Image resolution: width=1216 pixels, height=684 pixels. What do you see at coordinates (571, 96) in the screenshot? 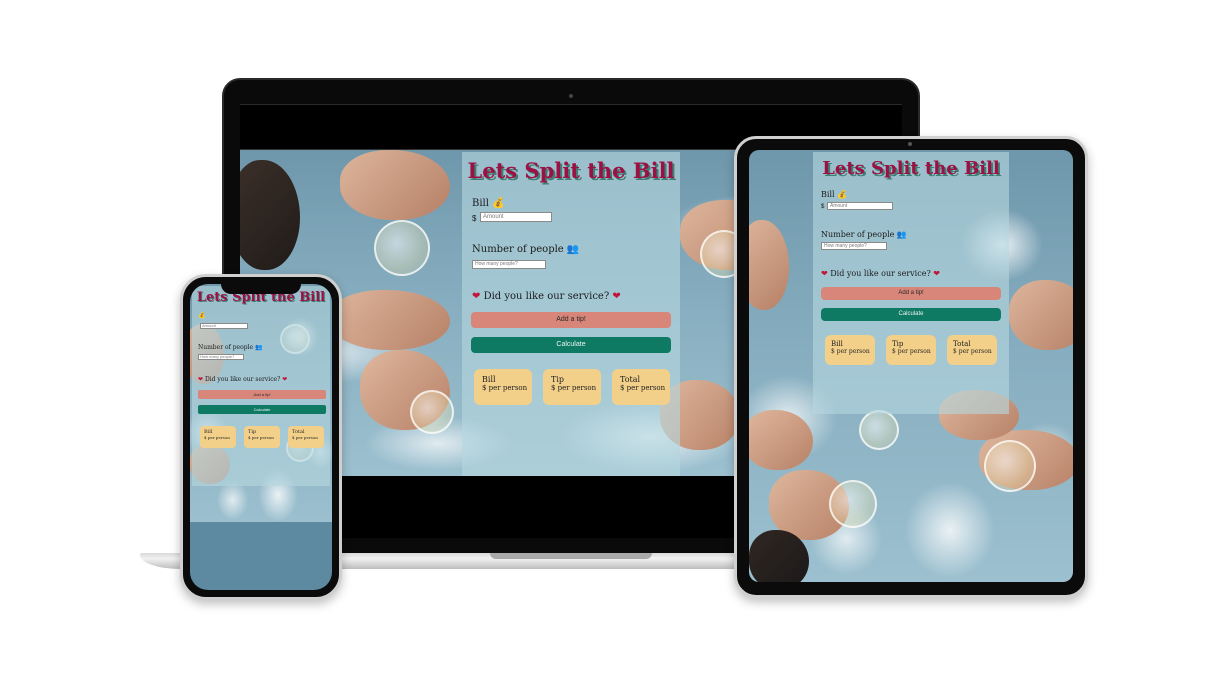
I see `laptop-camera` at bounding box center [571, 96].